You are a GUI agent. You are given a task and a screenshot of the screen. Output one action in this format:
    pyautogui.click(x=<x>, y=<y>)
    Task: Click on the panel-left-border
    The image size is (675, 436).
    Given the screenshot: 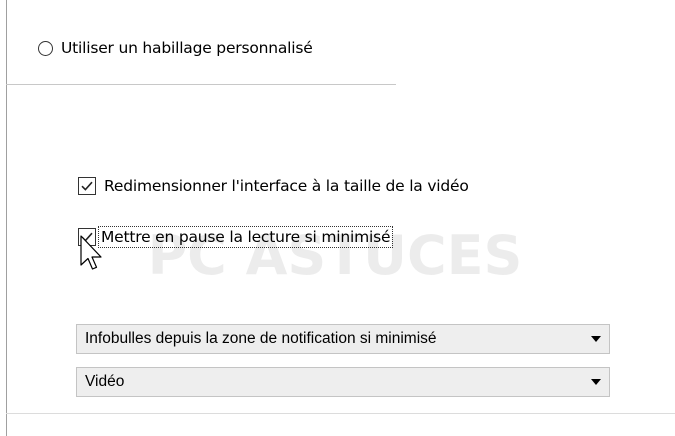 What is the action you would take?
    pyautogui.click(x=6, y=218)
    